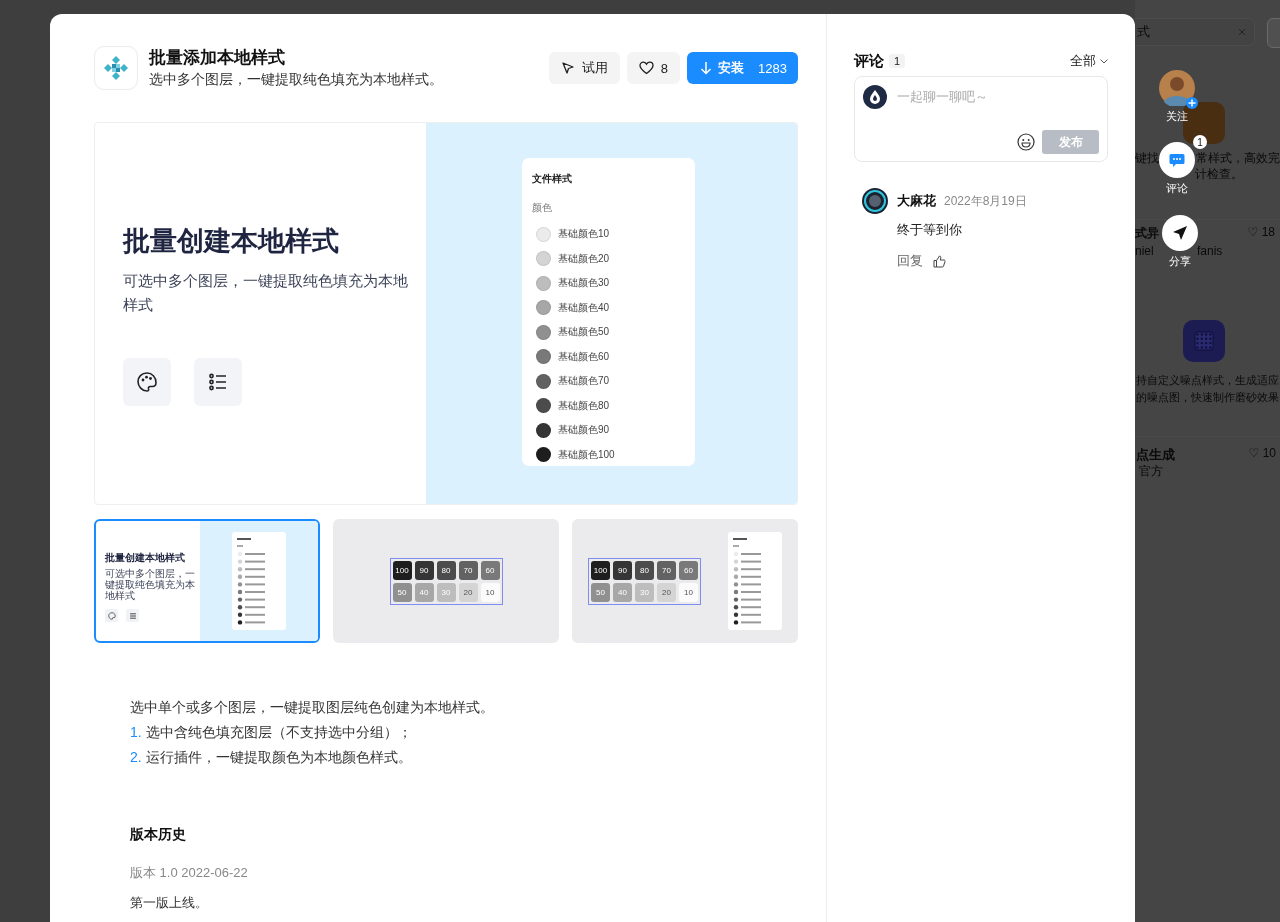  Describe the element at coordinates (930, 230) in the screenshot. I see `comment-text: 终于等到你` at that location.